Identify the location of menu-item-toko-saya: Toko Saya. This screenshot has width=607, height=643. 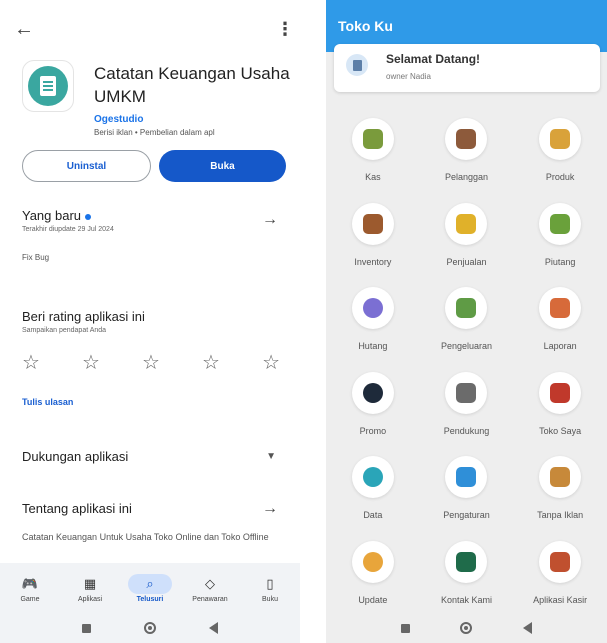
(560, 414).